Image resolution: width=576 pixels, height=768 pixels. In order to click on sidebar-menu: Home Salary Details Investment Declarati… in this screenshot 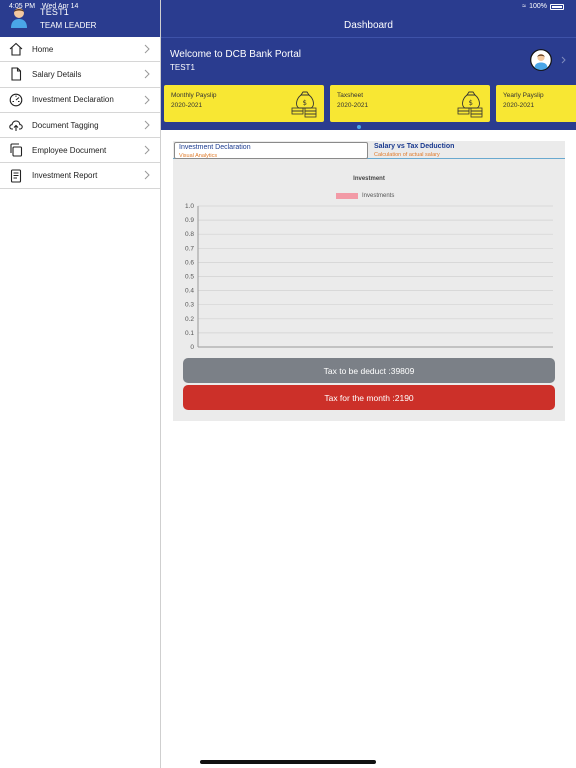, I will do `click(80, 113)`.